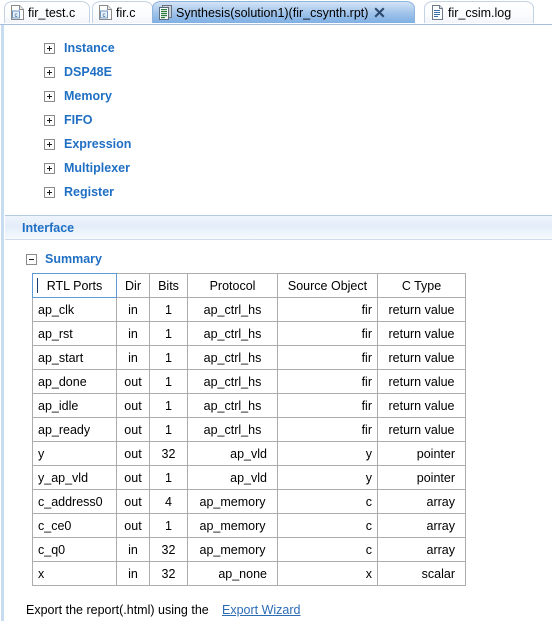 This screenshot has height=621, width=552. I want to click on column-header-protocol: Protocol, so click(232, 285).